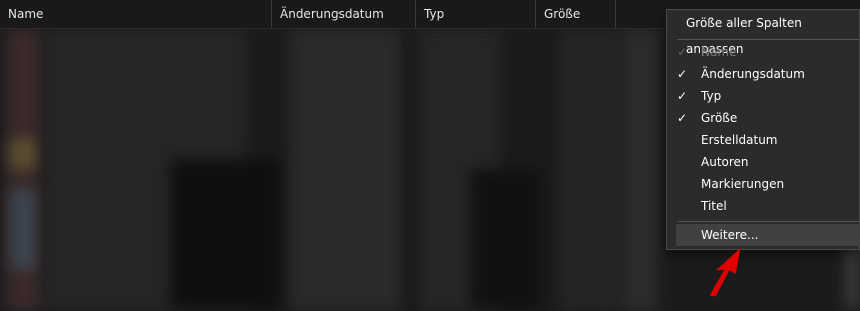 This screenshot has width=860, height=311. Describe the element at coordinates (23, 229) in the screenshot. I see `blurred-icon-blue` at that location.